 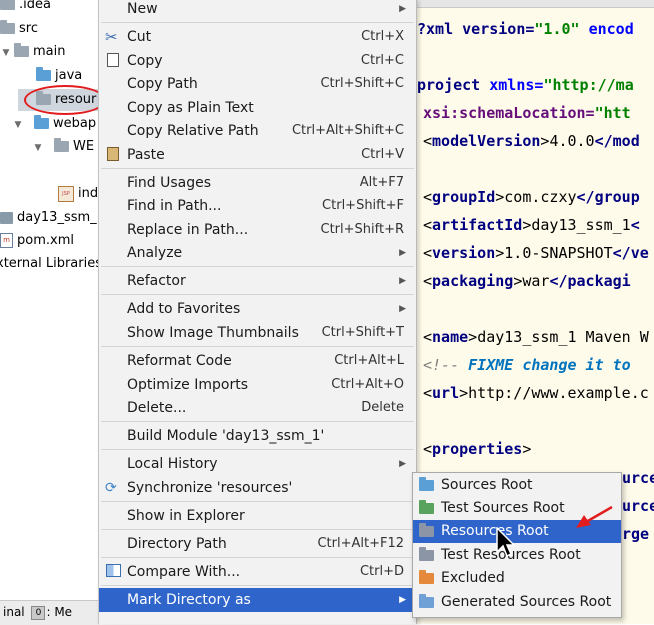 What do you see at coordinates (257, 600) in the screenshot?
I see `menu-item-mark-directory-as: Mark Directory as ▶` at bounding box center [257, 600].